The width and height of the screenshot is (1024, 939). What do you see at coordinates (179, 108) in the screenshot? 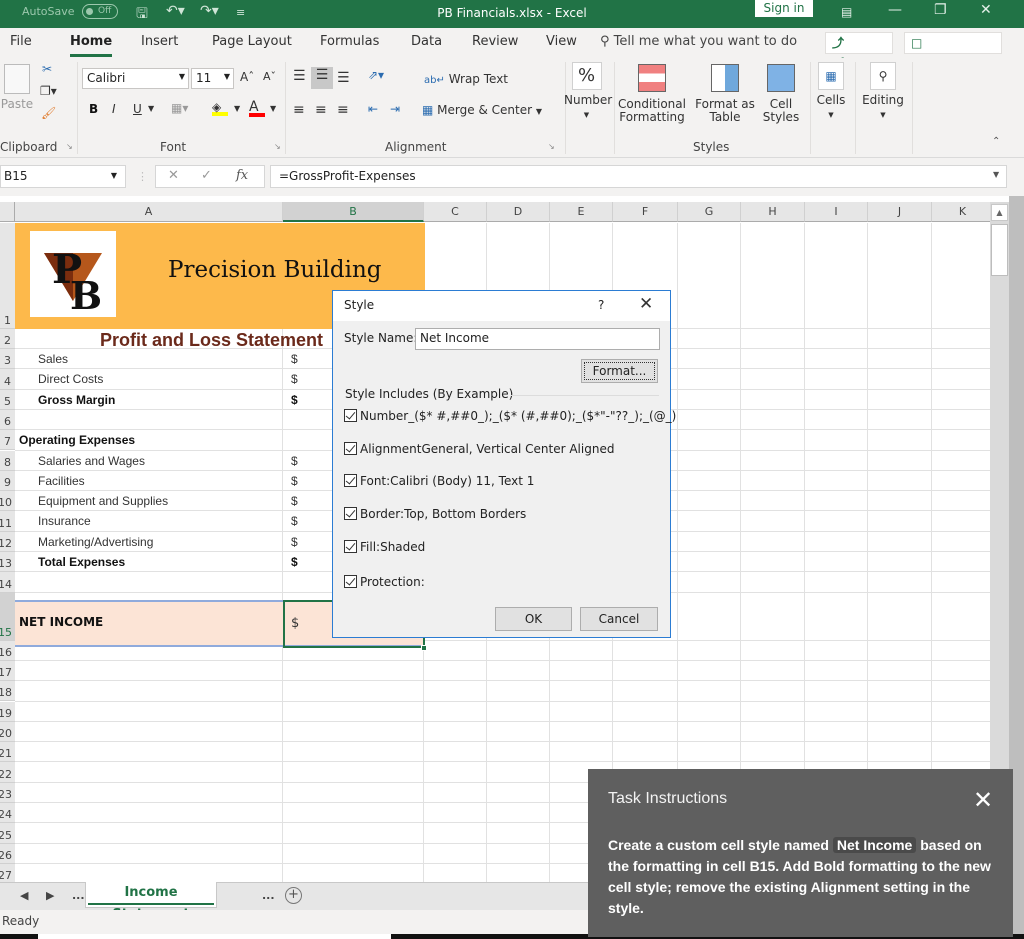
I see `borders-icon: ▦▾` at bounding box center [179, 108].